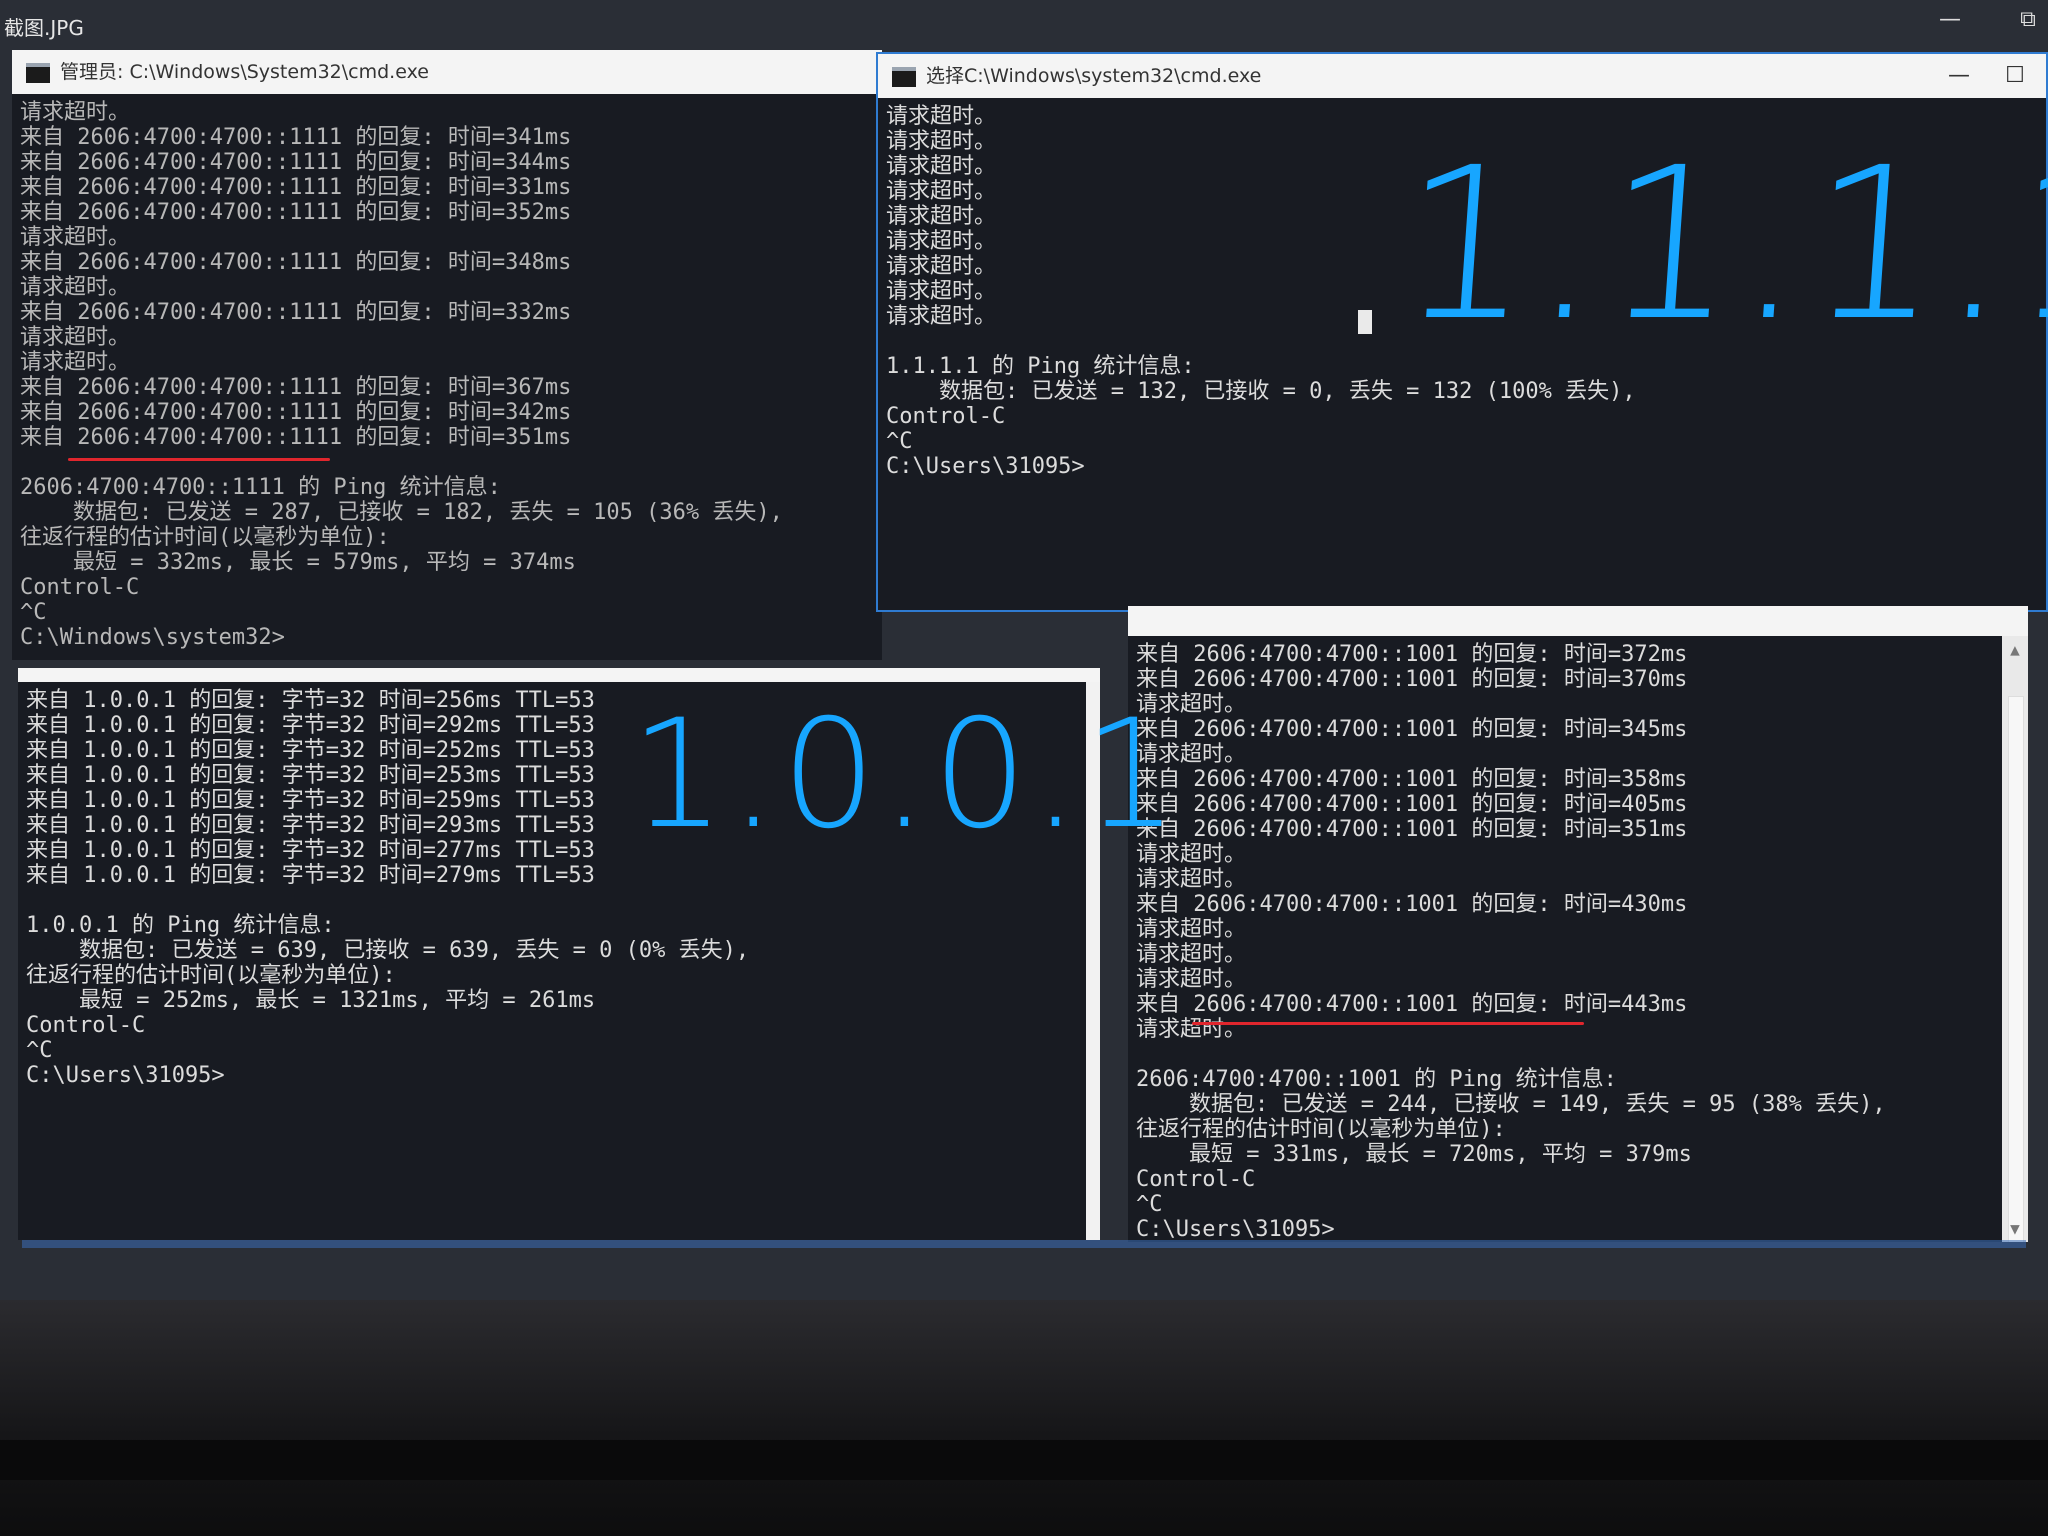  I want to click on console-line: 来自 1.0.0.1 的回复: 字节=32 时间=279ms TTL=53, so click(310, 875).